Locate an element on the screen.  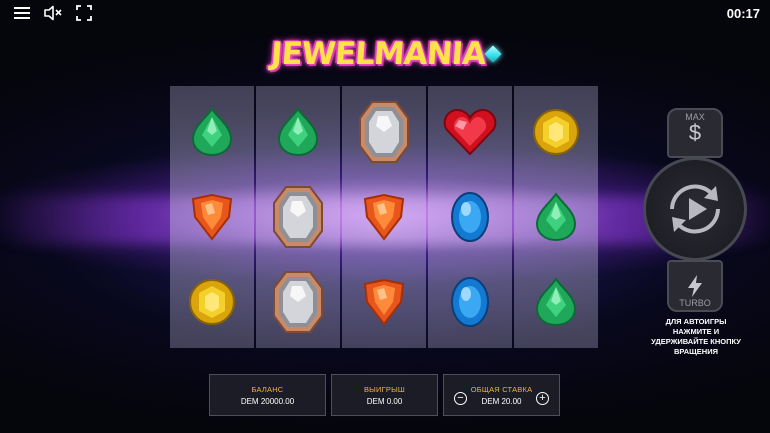
hamburger-menu-icon is located at coordinates (22, 13).